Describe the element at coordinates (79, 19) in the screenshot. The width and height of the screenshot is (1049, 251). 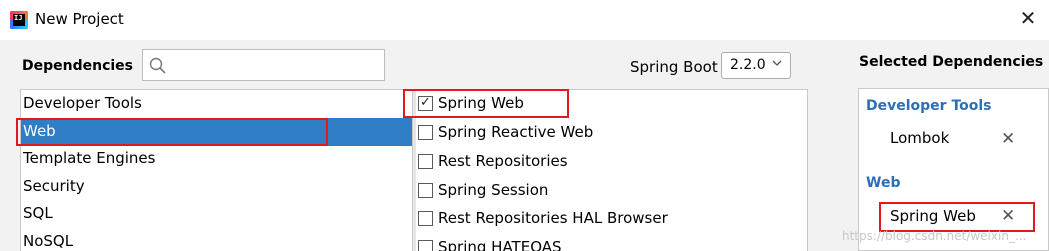
I see `window-title: New Project` at that location.